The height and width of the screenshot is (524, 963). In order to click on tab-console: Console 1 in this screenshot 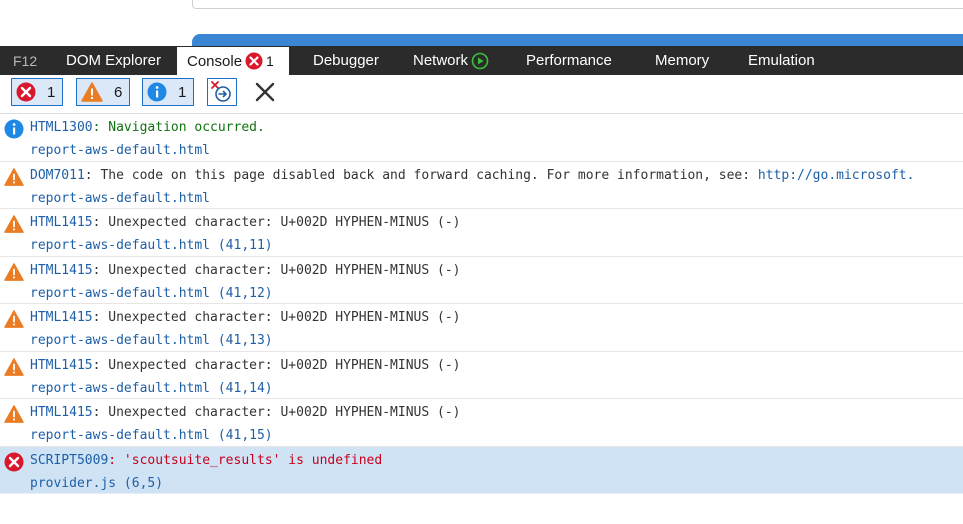, I will do `click(233, 61)`.